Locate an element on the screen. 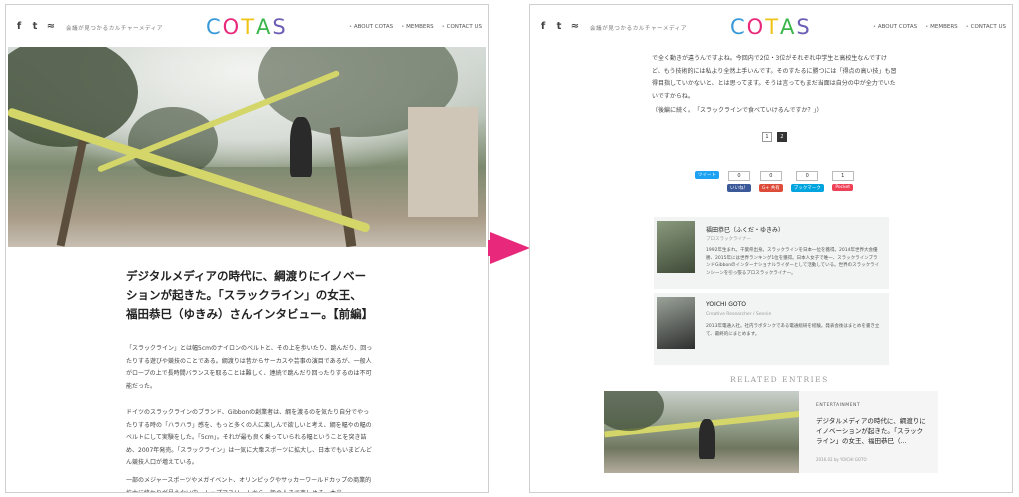 The image size is (1019, 497). gplus-button: G+ 共有 is located at coordinates (771, 188).